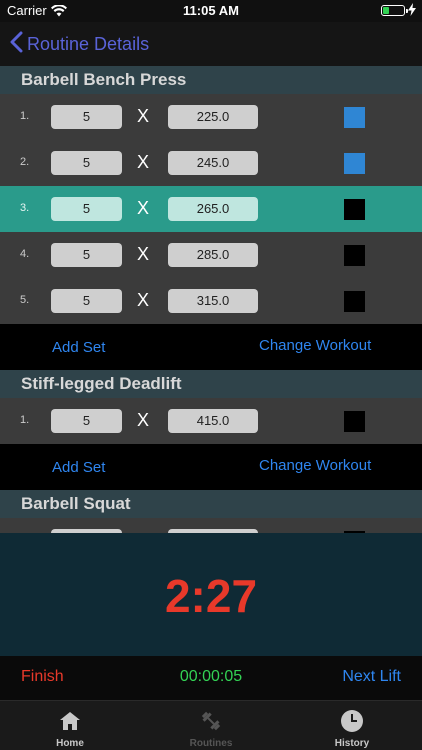  I want to click on weight-field: 315.0, so click(213, 301).